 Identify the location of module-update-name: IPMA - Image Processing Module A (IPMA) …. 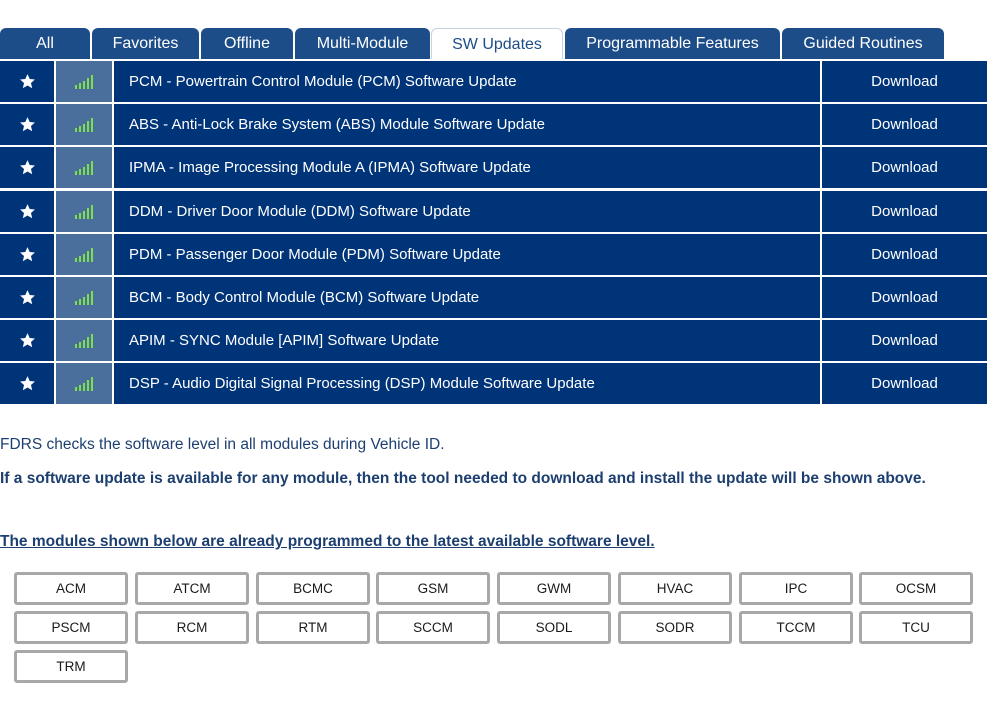
(467, 167).